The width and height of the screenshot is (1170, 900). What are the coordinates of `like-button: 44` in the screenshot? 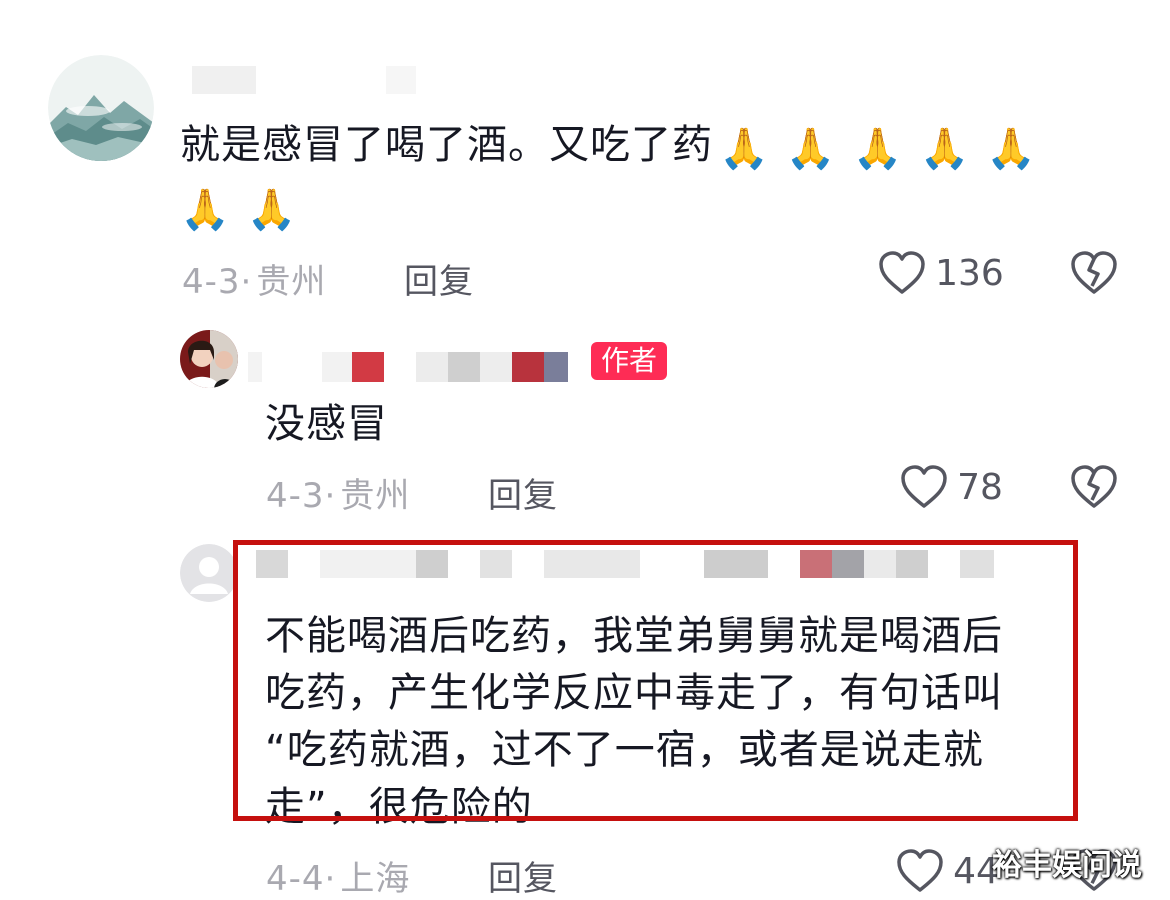 It's located at (947, 871).